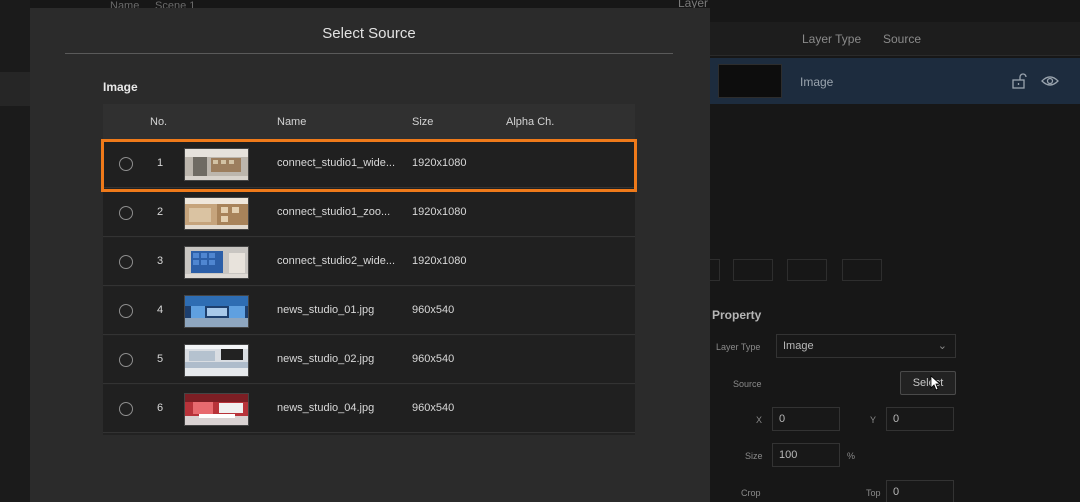 The height and width of the screenshot is (502, 1080). I want to click on table-header: No. Name Size Alpha Ch., so click(369, 122).